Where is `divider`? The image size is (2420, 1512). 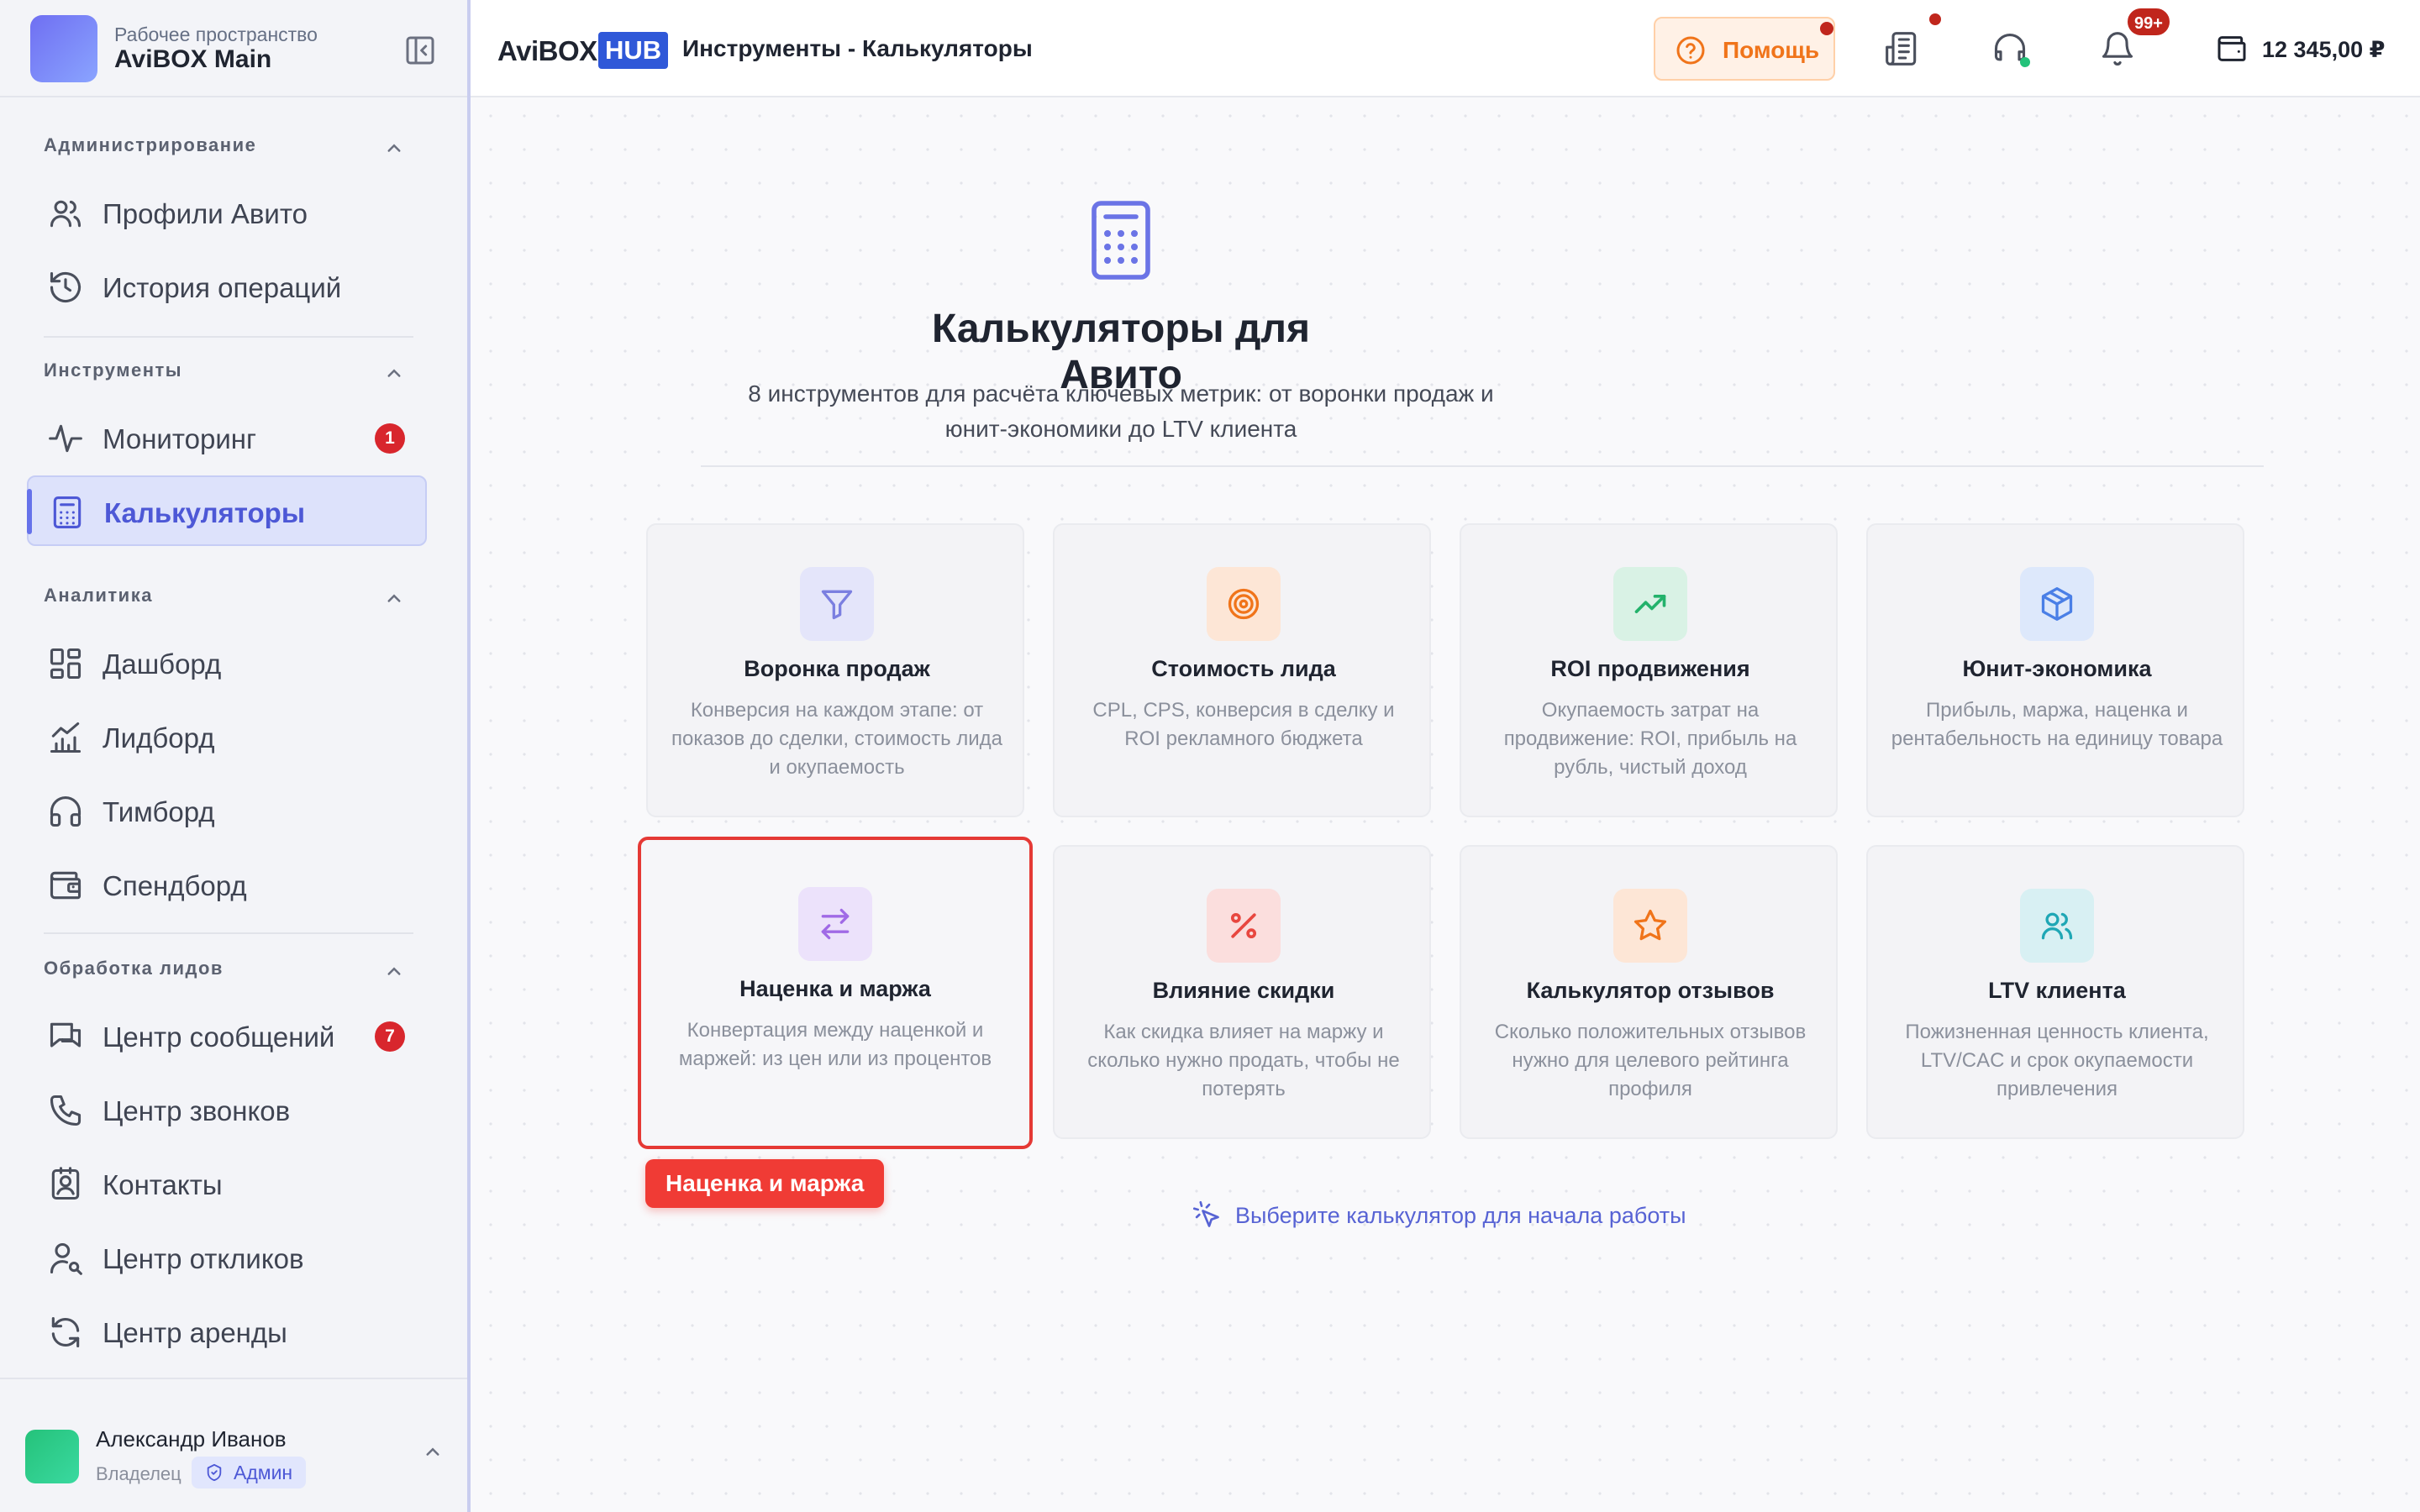
divider is located at coordinates (228, 933).